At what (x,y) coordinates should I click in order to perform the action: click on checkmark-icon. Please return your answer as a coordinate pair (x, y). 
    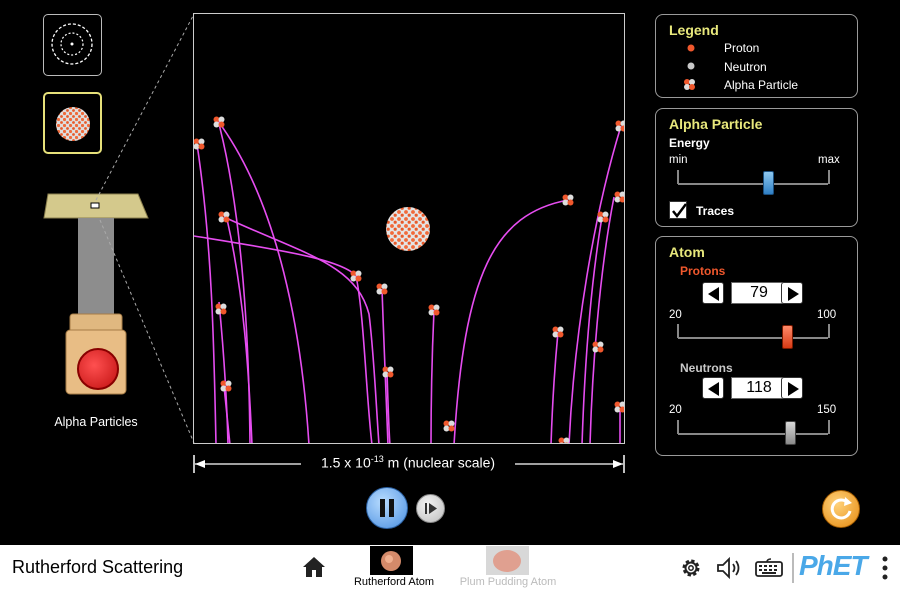
    Looking at the image, I should click on (679, 211).